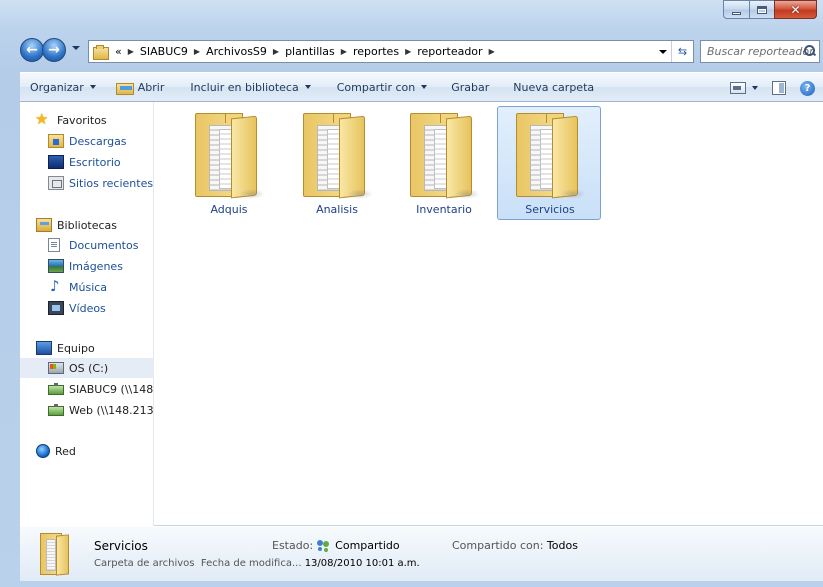 The height and width of the screenshot is (587, 823). I want to click on share-with-button: Compartir con, so click(382, 87).